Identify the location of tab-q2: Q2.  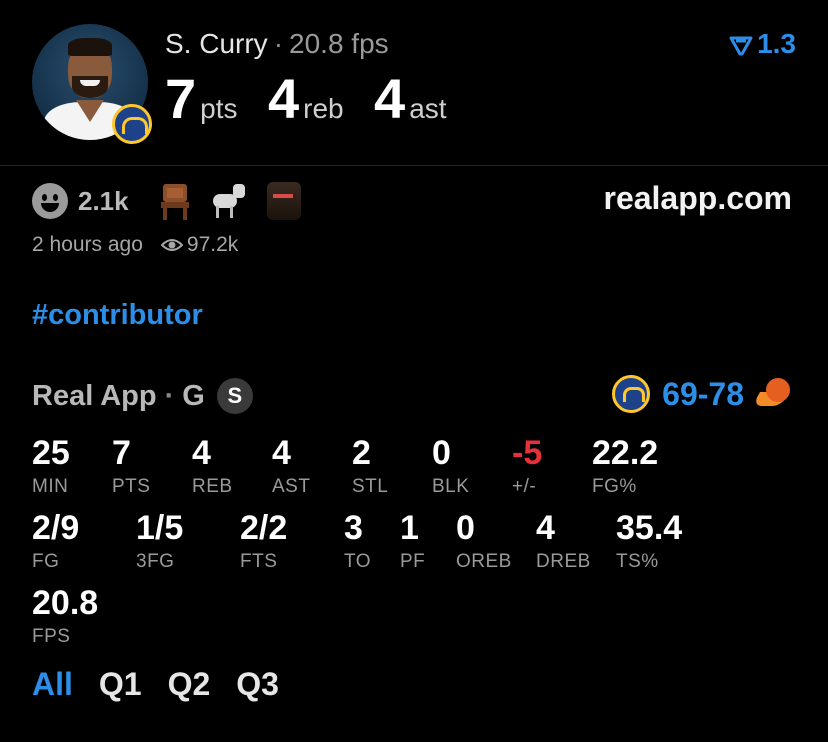
(189, 684).